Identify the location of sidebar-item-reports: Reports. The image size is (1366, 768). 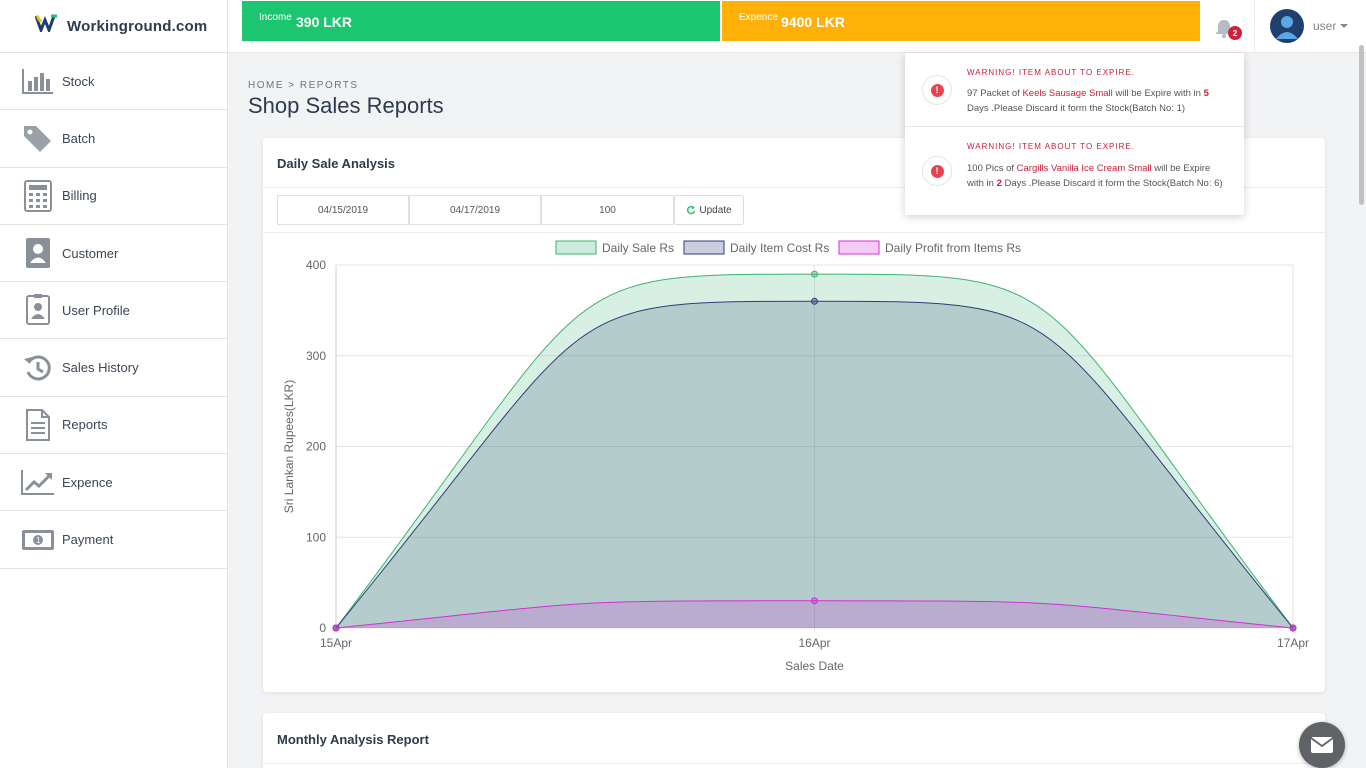
(113, 426).